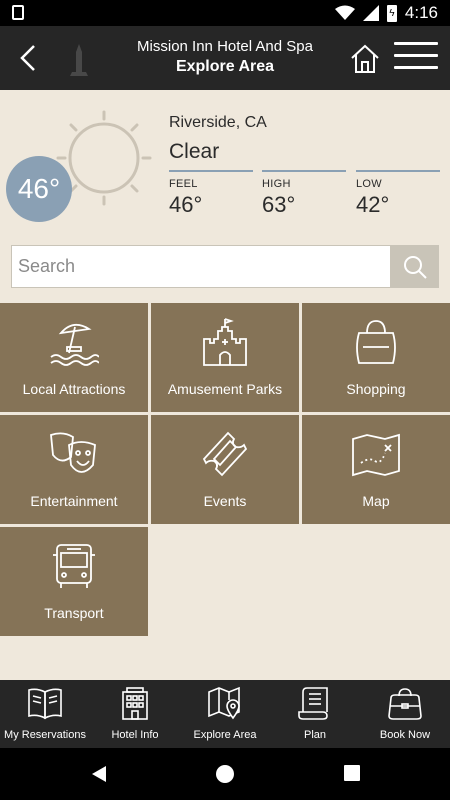 This screenshot has height=800, width=450. Describe the element at coordinates (304, 194) in the screenshot. I see `high-stat: HIGH 63°` at that location.